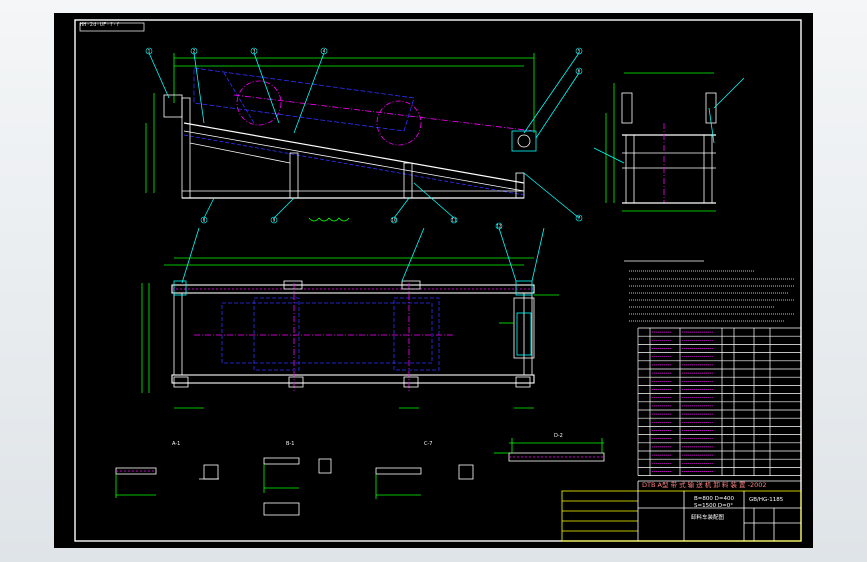  I want to click on title-block, so click(681, 511).